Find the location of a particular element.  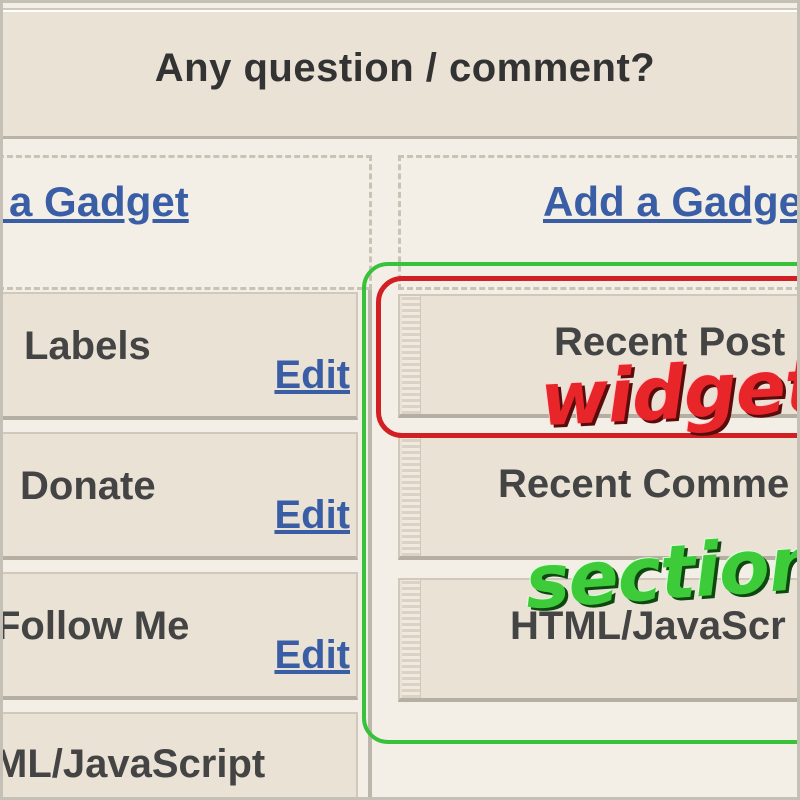

gadget-follow-me: Follow Me Edit is located at coordinates (179, 636).